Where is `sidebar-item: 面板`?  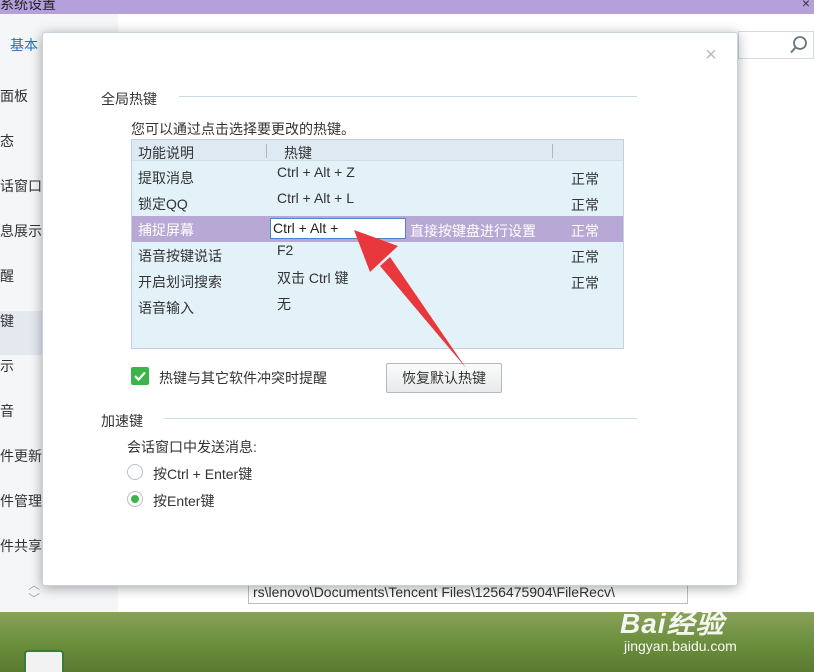 sidebar-item: 面板 is located at coordinates (14, 96).